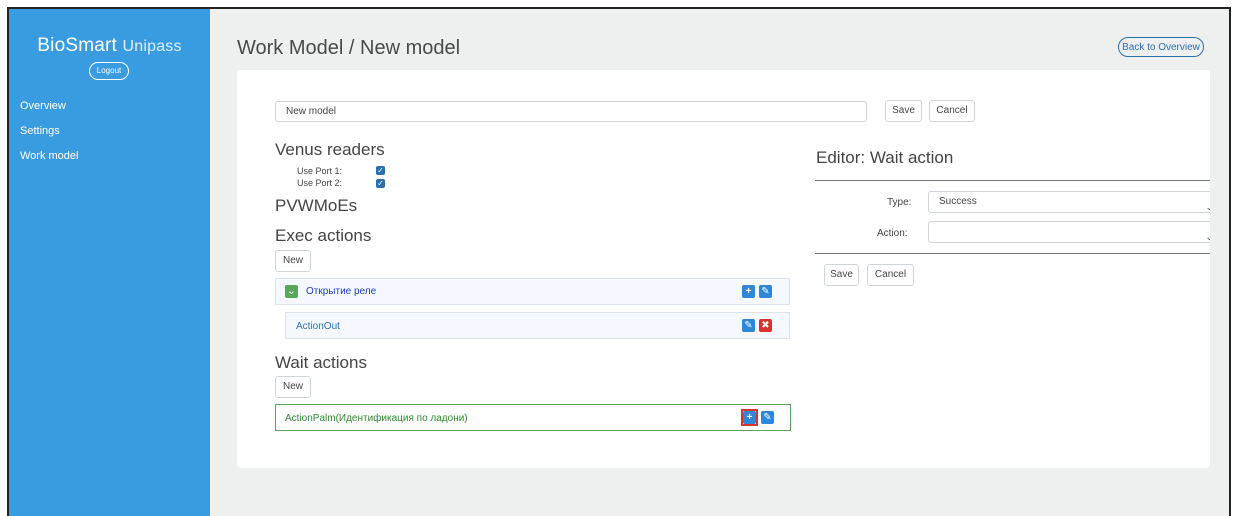 This screenshot has width=1235, height=516. Describe the element at coordinates (380, 170) in the screenshot. I see `port1-checkbox: ✓` at that location.